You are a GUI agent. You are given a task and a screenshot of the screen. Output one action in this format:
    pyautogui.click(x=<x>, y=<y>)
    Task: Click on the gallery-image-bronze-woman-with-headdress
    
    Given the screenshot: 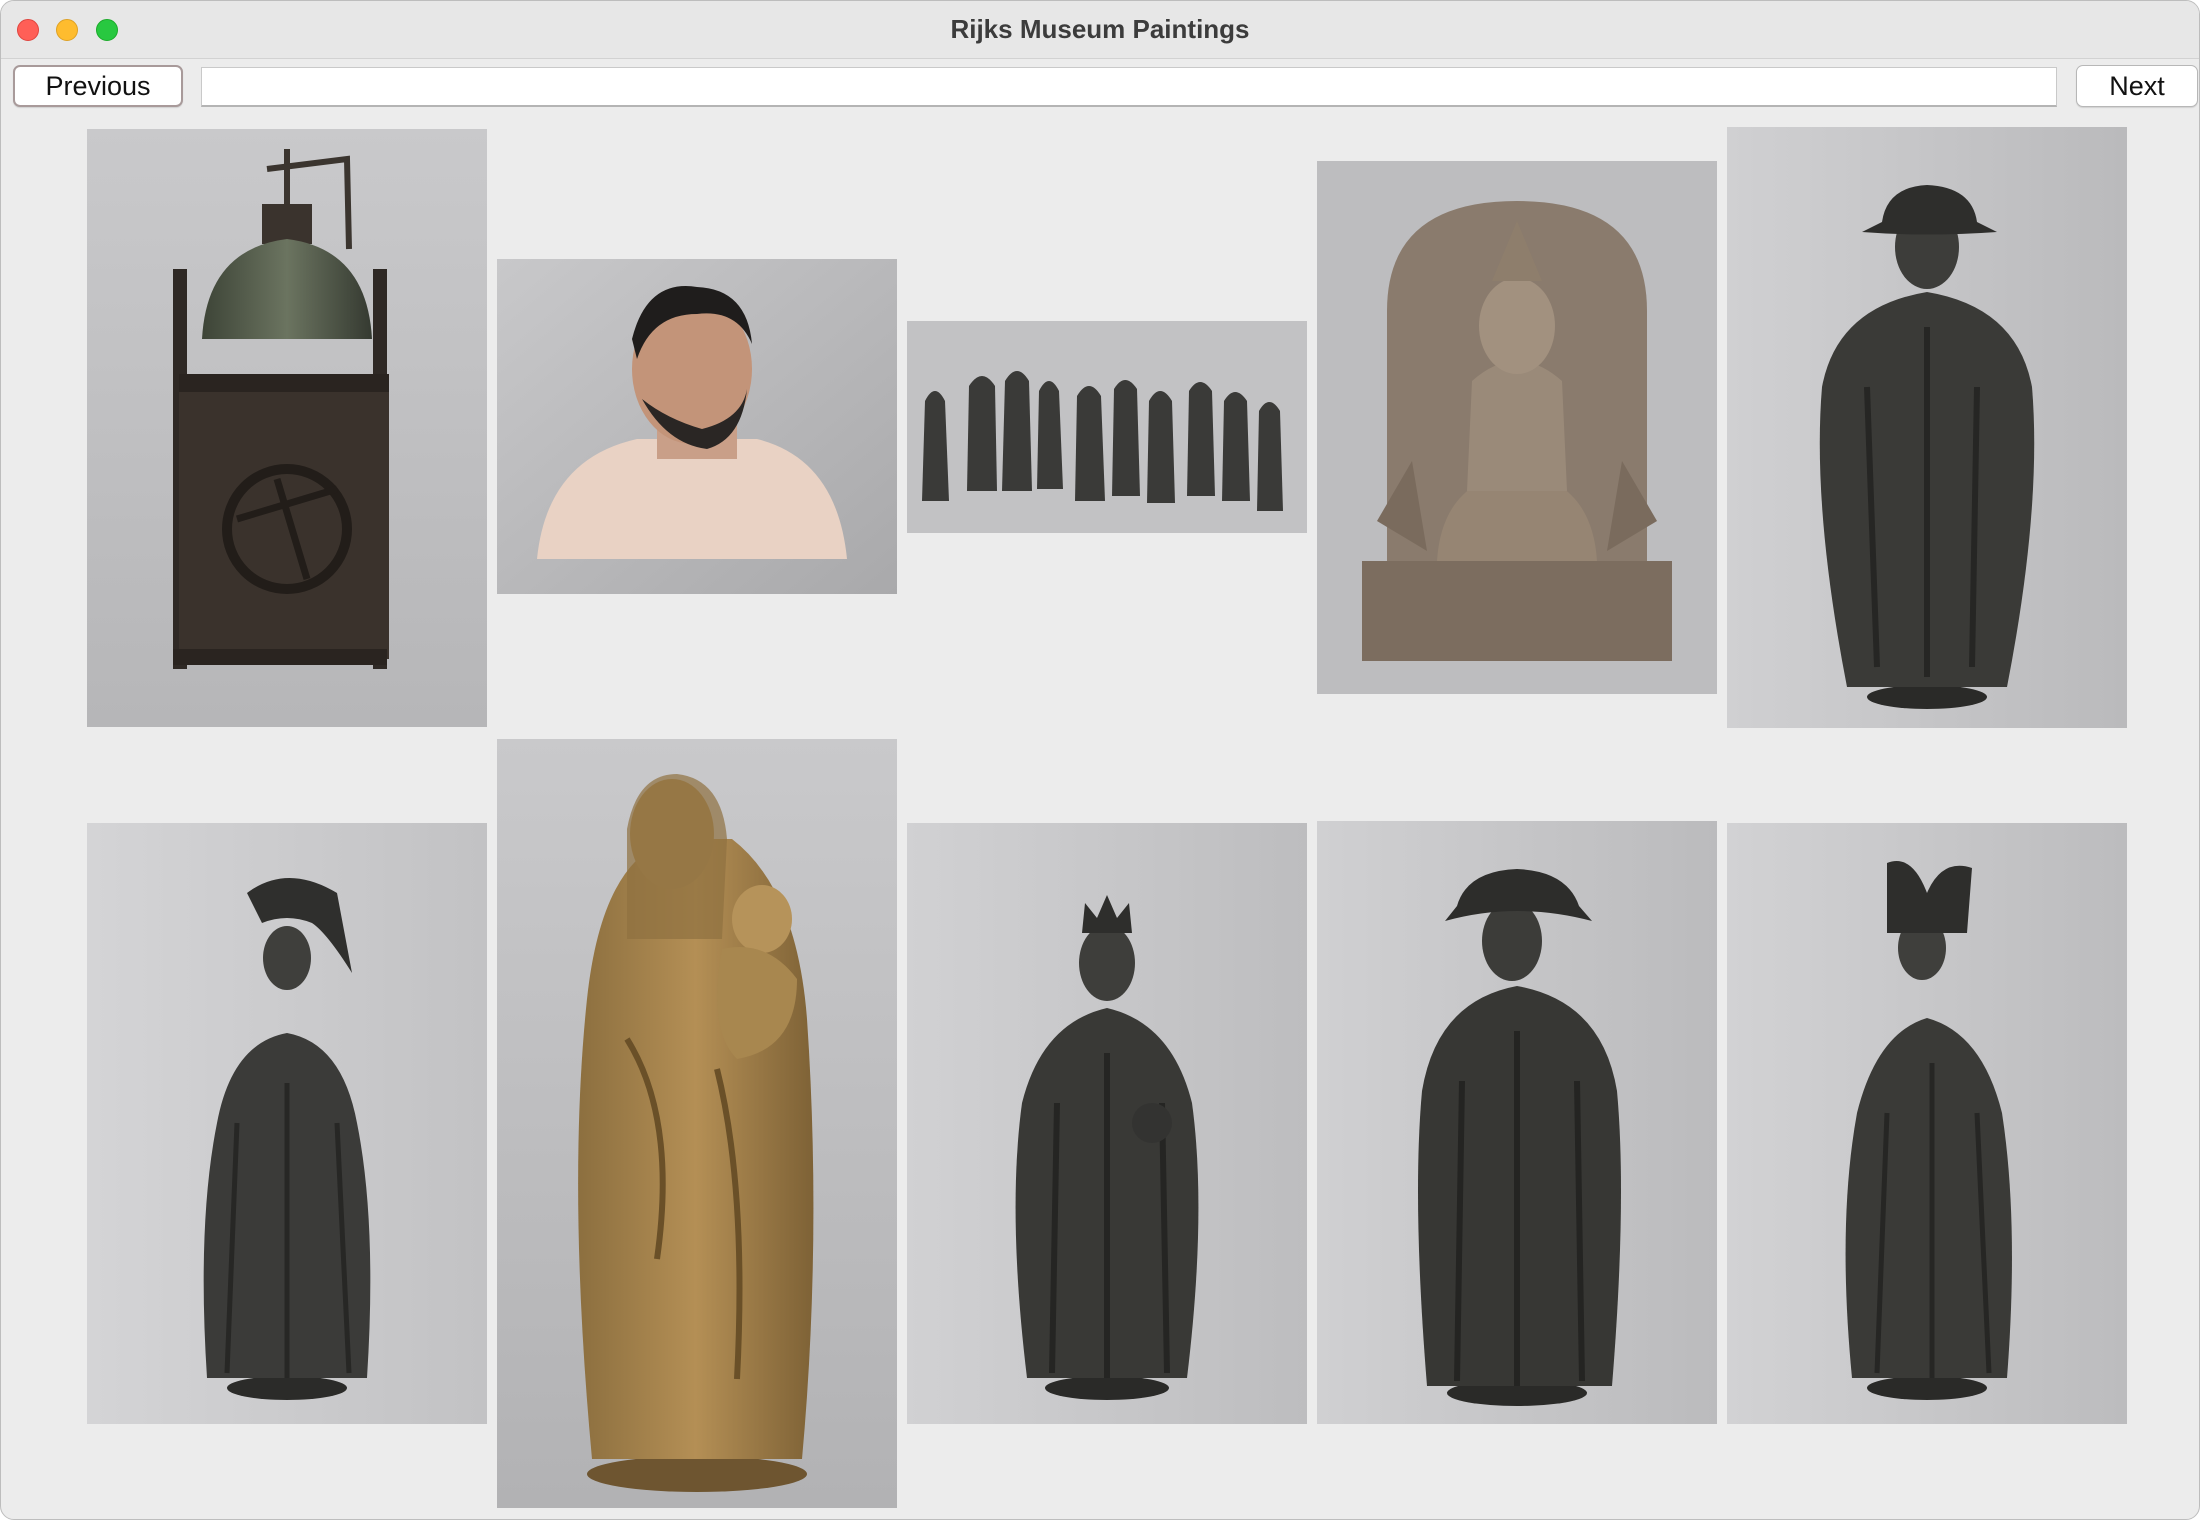 What is the action you would take?
    pyautogui.click(x=287, y=1123)
    